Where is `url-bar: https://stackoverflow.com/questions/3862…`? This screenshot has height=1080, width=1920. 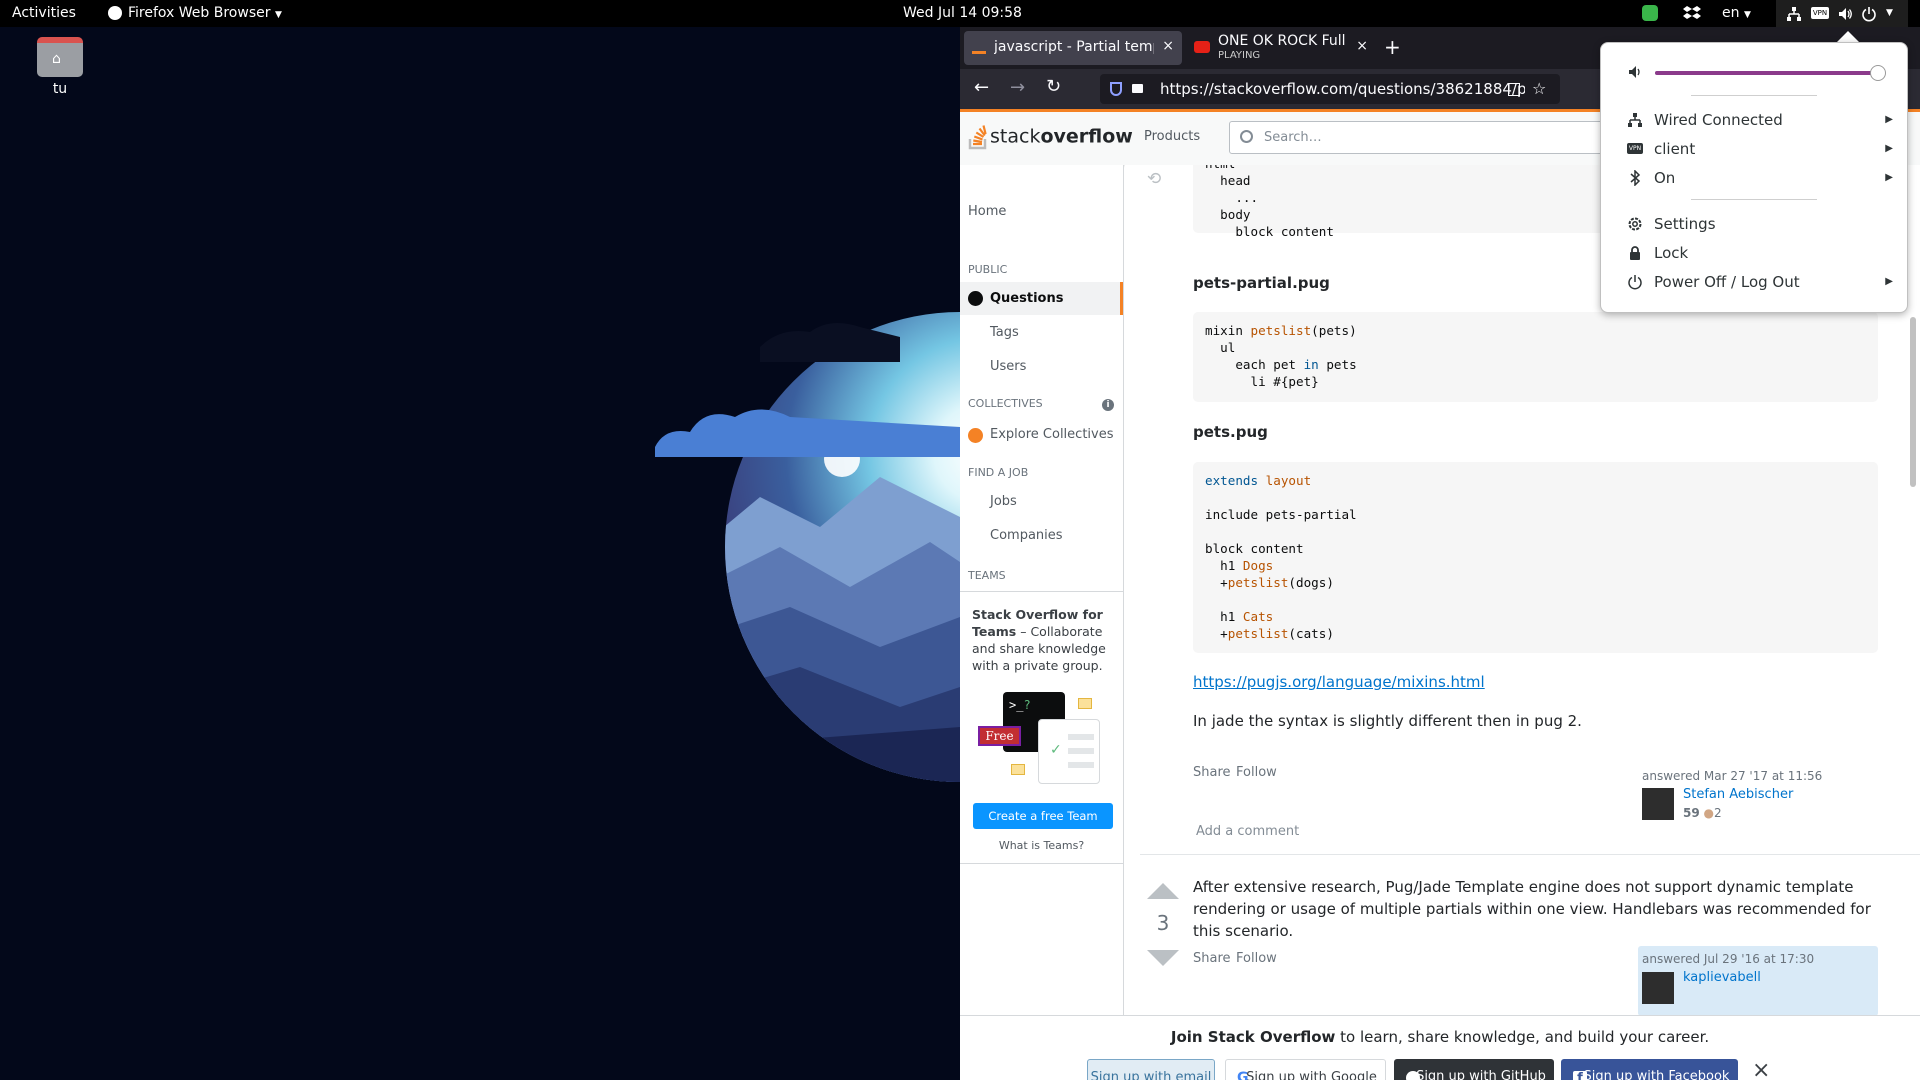
url-bar: https://stackoverflow.com/questions/3862… is located at coordinates (1330, 89).